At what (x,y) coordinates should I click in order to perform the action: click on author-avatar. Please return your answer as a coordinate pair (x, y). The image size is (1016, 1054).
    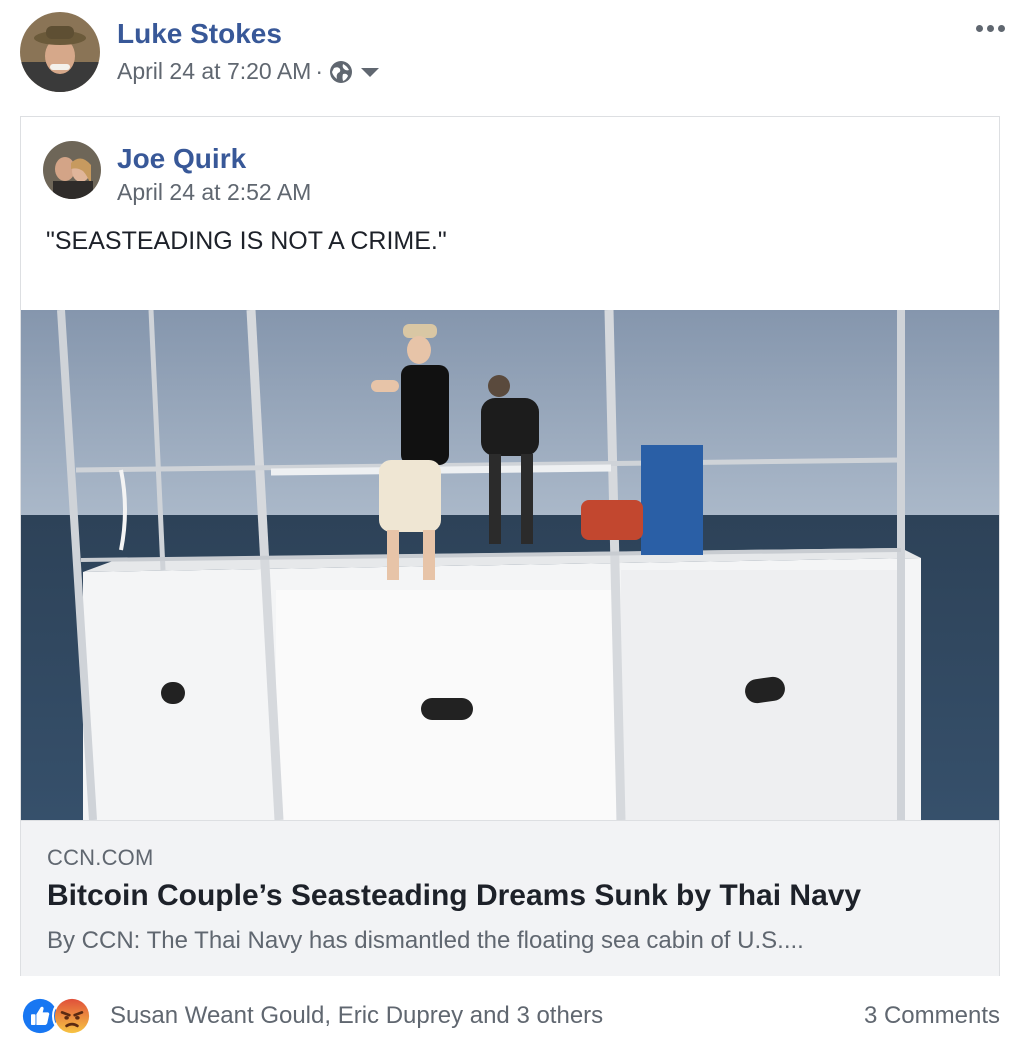
    Looking at the image, I should click on (60, 52).